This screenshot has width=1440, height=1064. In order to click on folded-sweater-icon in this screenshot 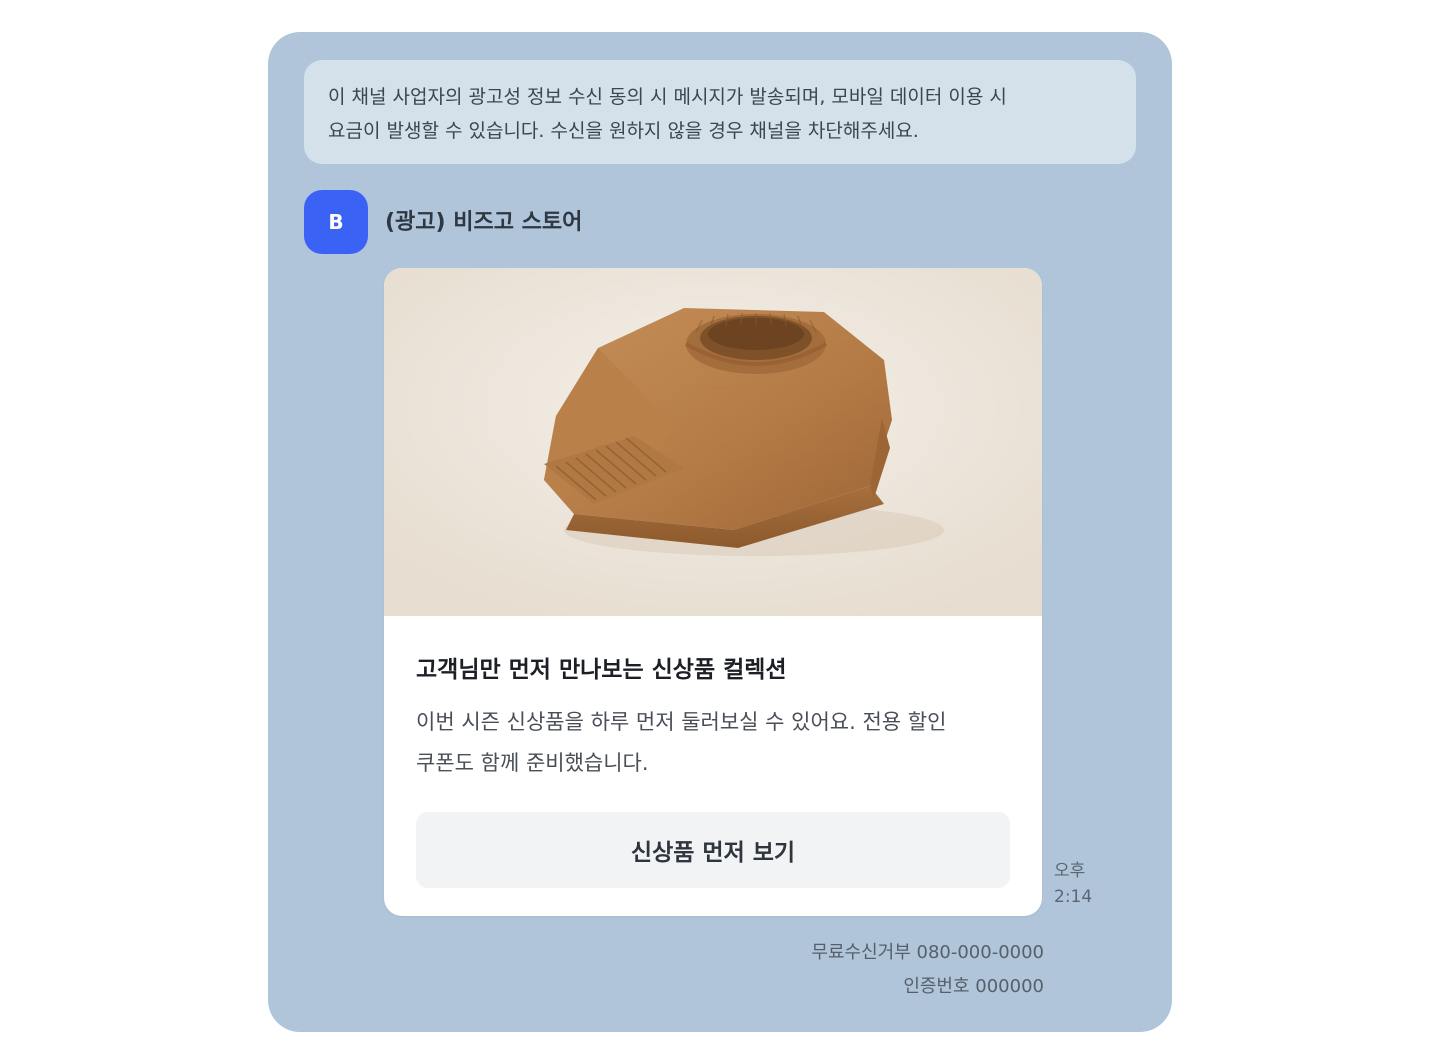, I will do `click(713, 442)`.